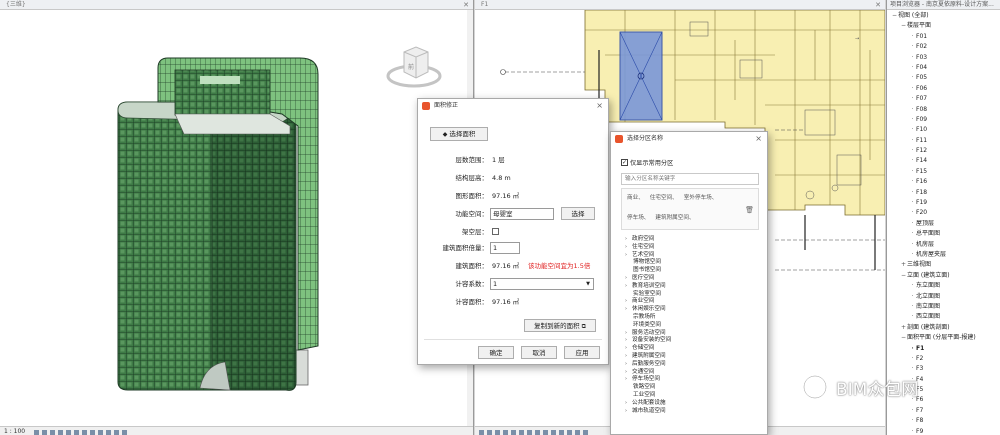 Image resolution: width=1000 pixels, height=435 pixels. What do you see at coordinates (414, 68) in the screenshot?
I see `view-cube: 前` at bounding box center [414, 68].